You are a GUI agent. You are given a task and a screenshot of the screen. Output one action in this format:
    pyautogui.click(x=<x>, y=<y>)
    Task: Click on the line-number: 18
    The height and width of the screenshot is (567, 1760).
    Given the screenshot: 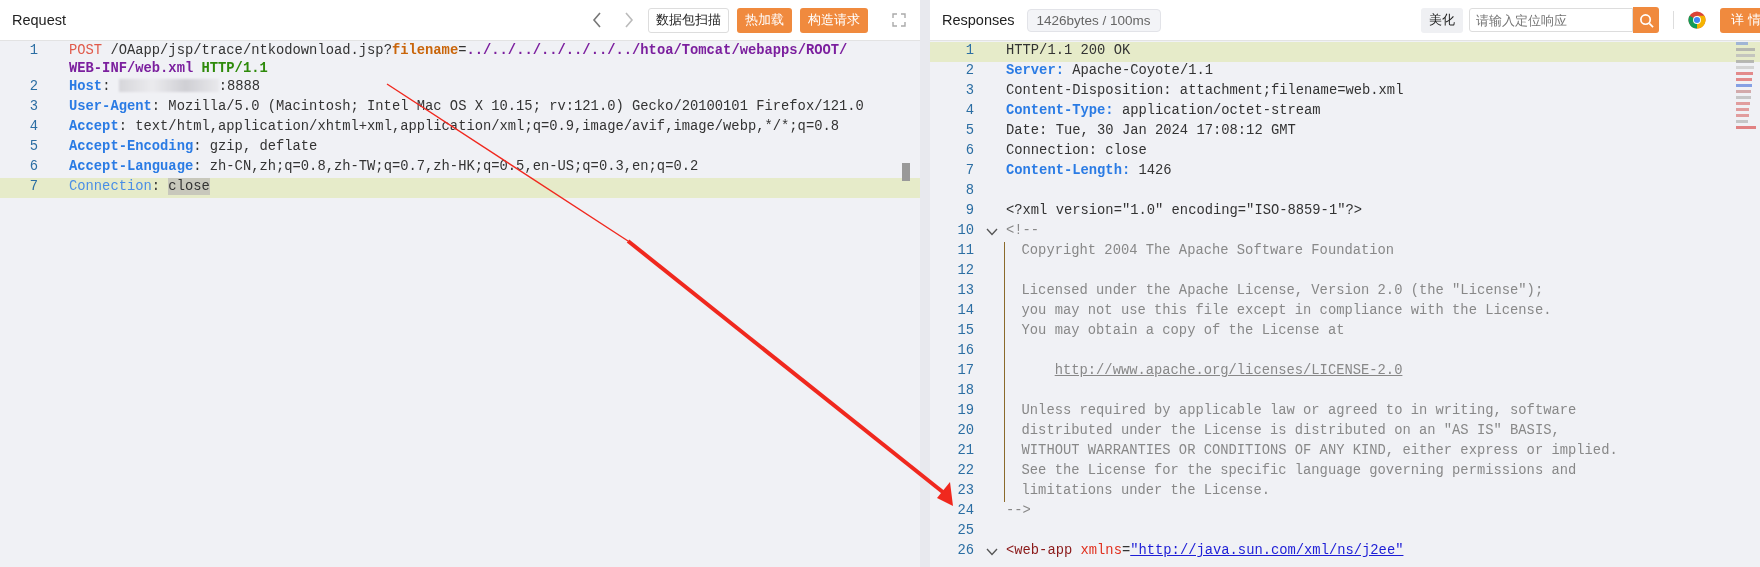 What is the action you would take?
    pyautogui.click(x=965, y=391)
    